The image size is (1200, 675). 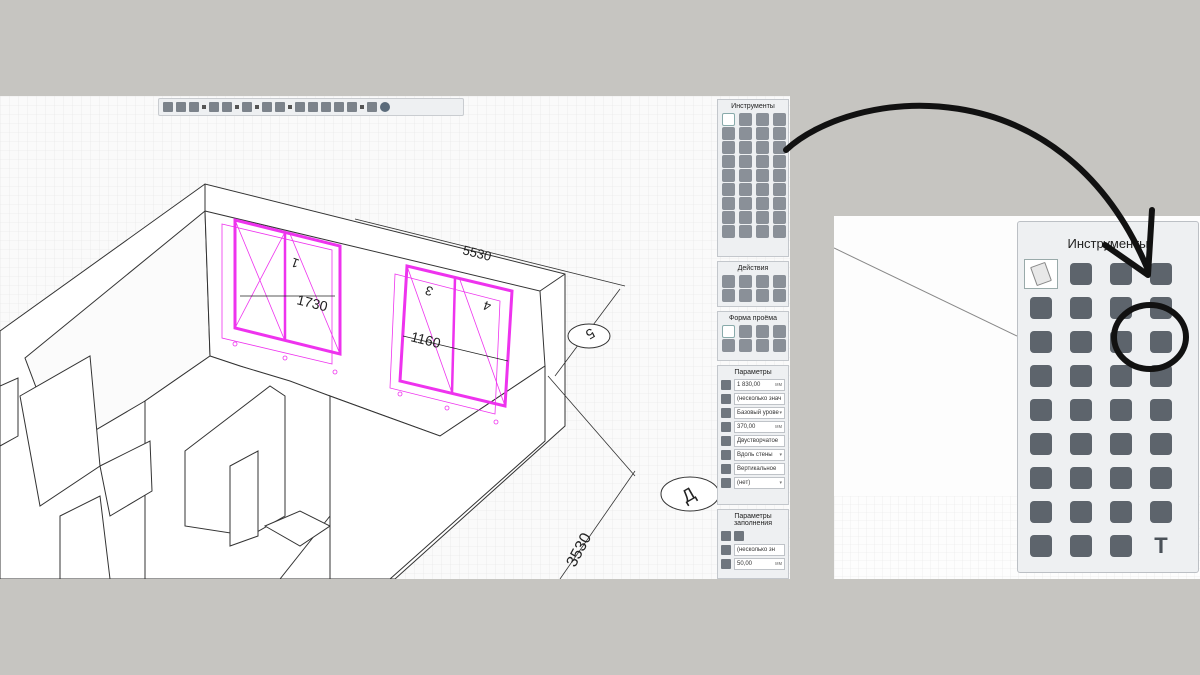 I want to click on name-field: (несколько знач, so click(x=759, y=398).